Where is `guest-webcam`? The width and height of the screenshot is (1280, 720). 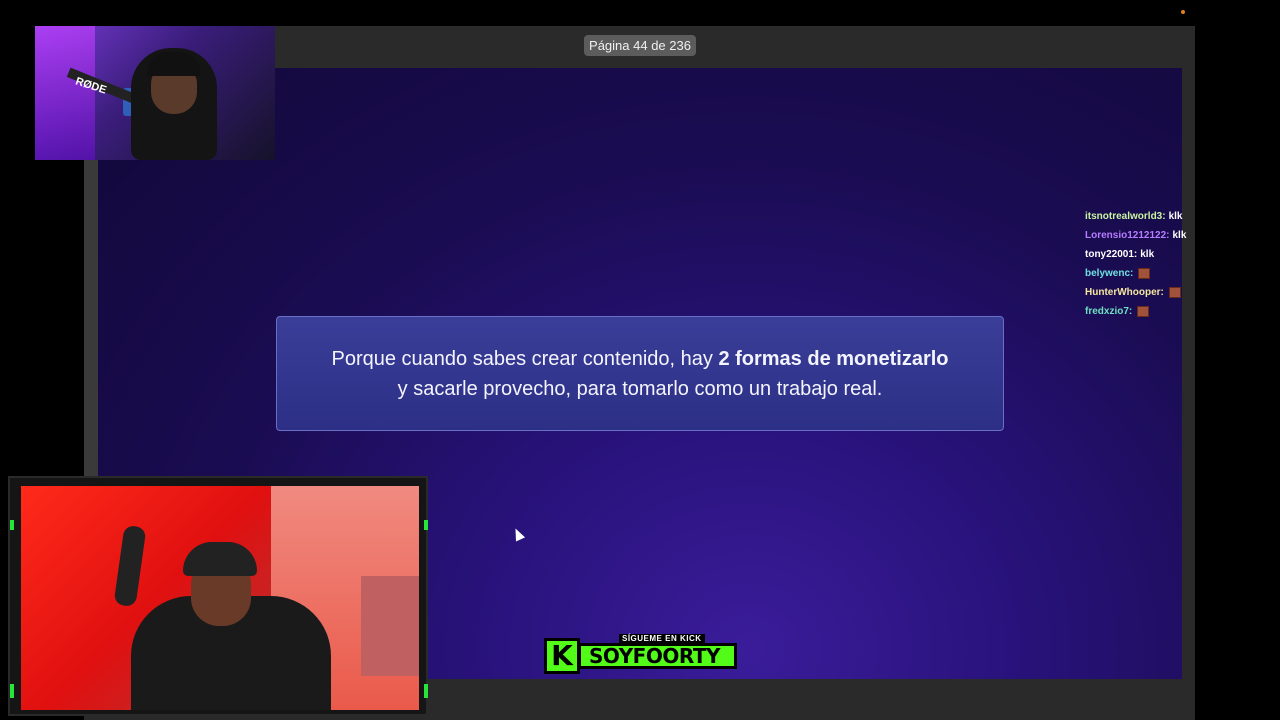 guest-webcam is located at coordinates (218, 596).